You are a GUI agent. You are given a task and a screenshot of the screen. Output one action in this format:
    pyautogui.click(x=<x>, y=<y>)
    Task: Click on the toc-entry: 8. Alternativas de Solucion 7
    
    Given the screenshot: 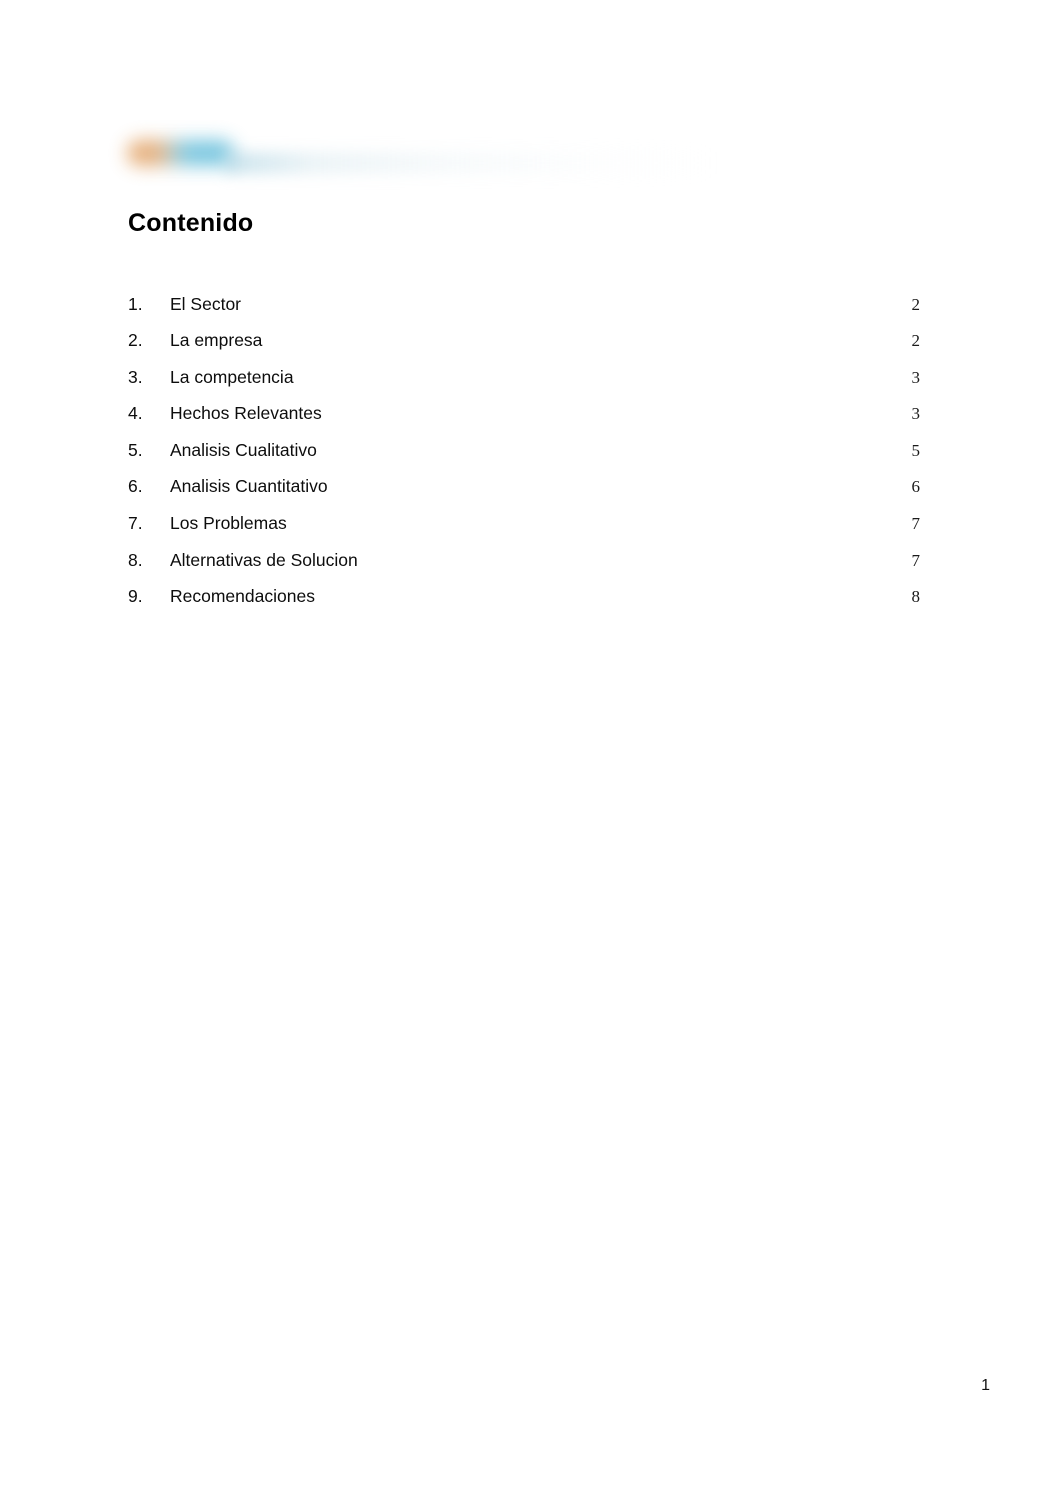 What is the action you would take?
    pyautogui.click(x=524, y=560)
    